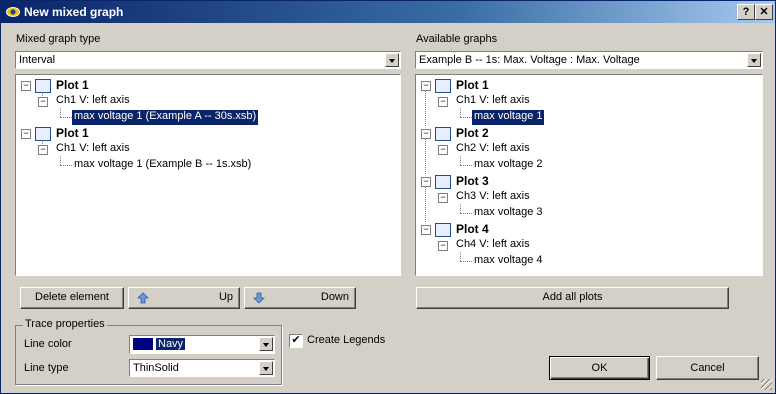 This screenshot has width=776, height=394. I want to click on up-label: Up, so click(225, 297).